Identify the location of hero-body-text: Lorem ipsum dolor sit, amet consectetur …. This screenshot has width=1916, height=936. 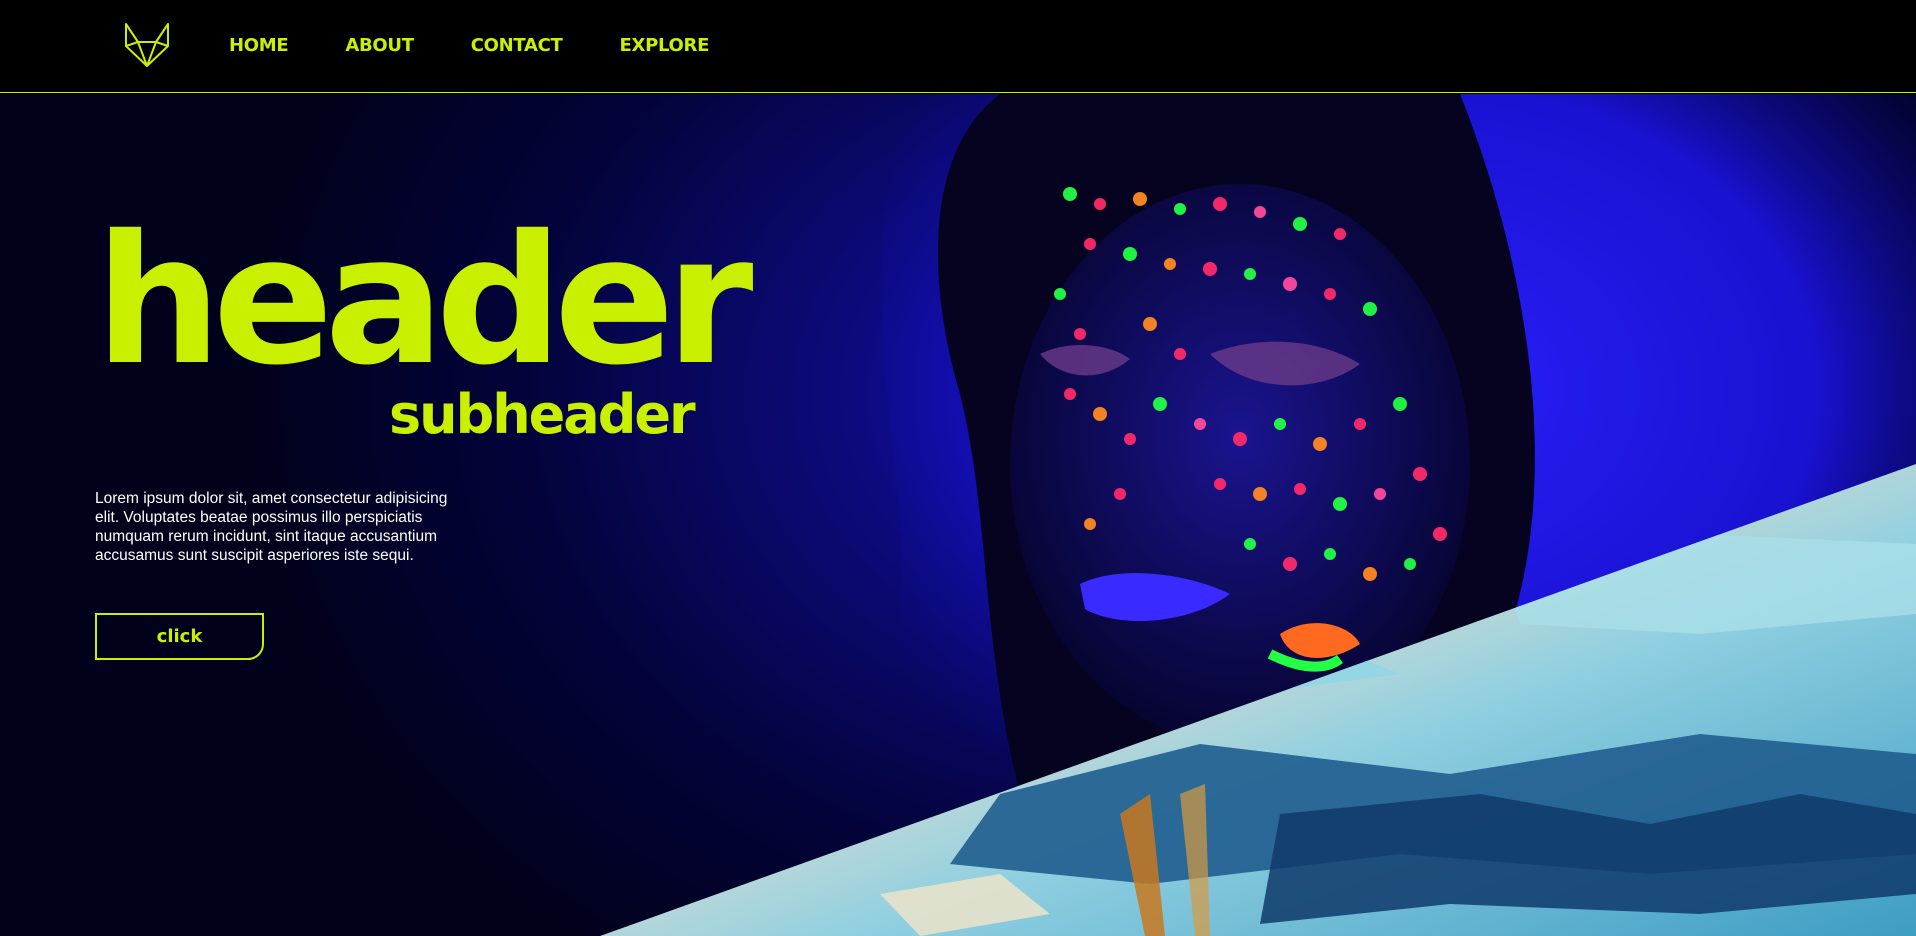
(271, 527).